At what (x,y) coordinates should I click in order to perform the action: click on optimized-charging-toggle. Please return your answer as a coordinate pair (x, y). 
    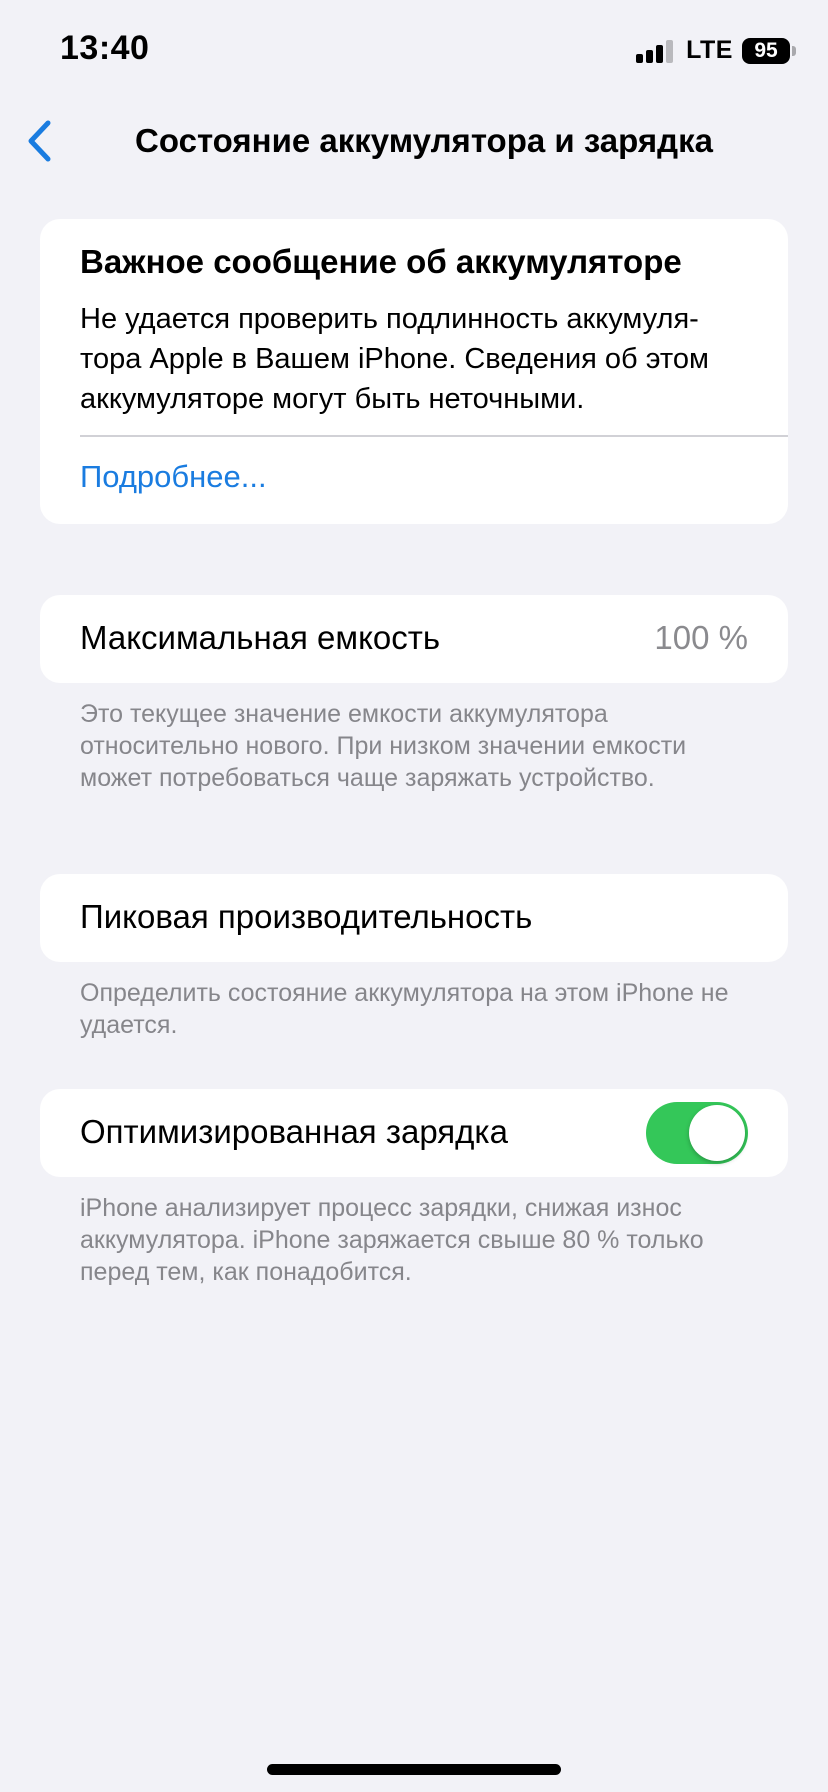
    Looking at the image, I should click on (697, 1133).